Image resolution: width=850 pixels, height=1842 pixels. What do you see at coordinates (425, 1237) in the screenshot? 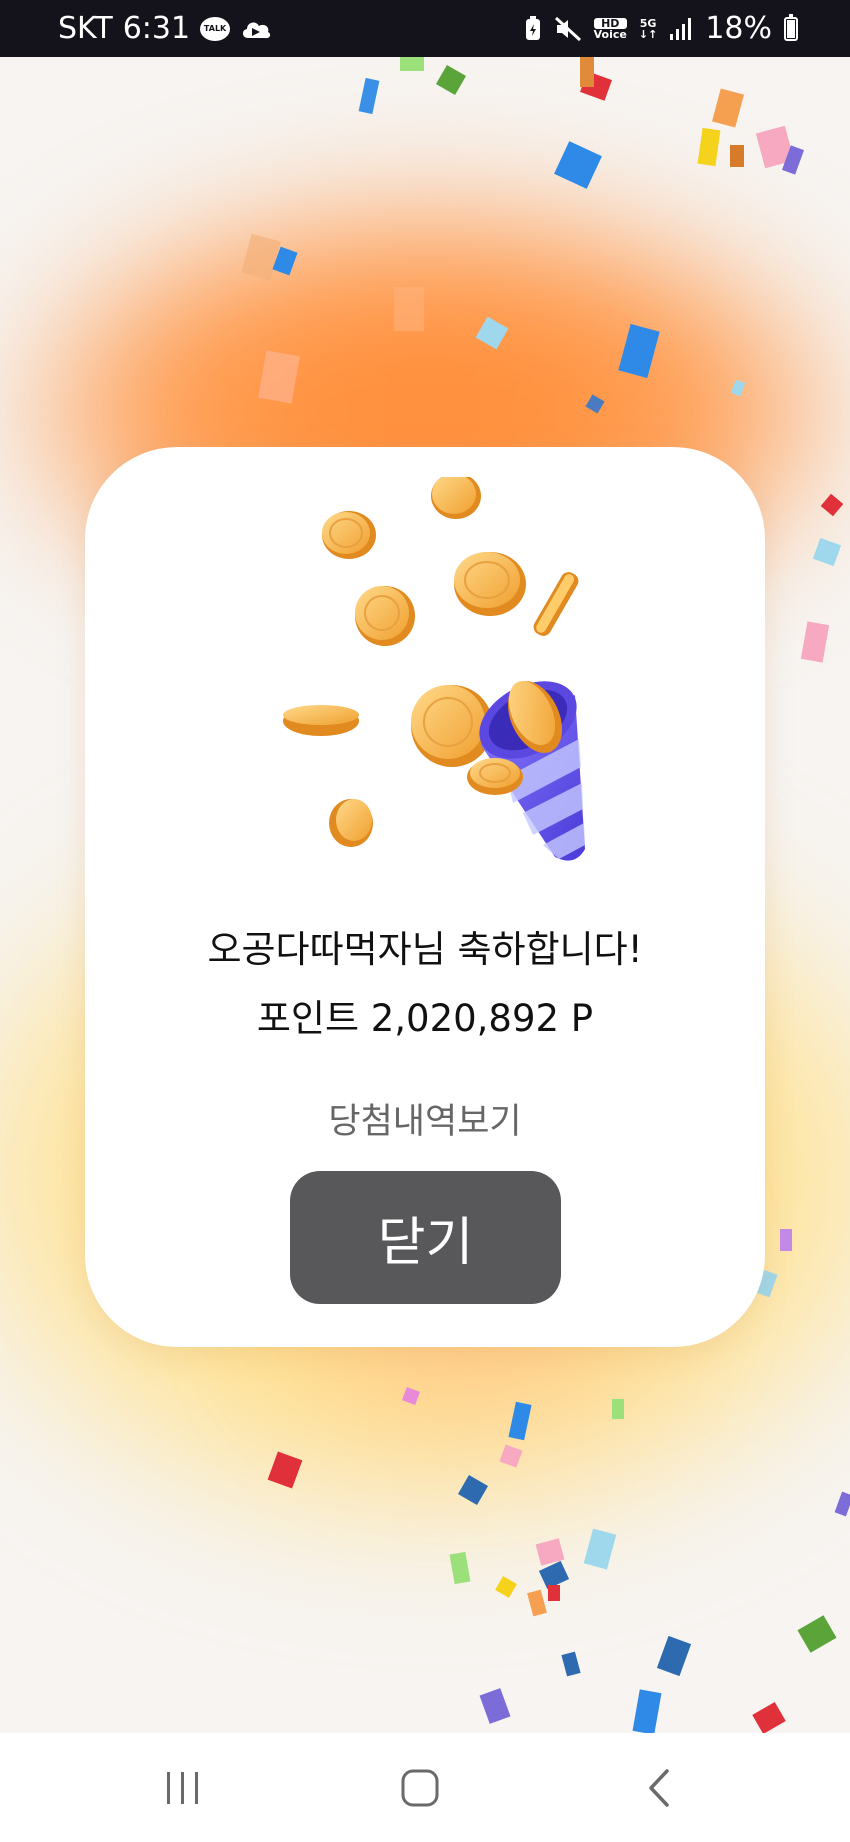
I see `close-button: 닫기` at bounding box center [425, 1237].